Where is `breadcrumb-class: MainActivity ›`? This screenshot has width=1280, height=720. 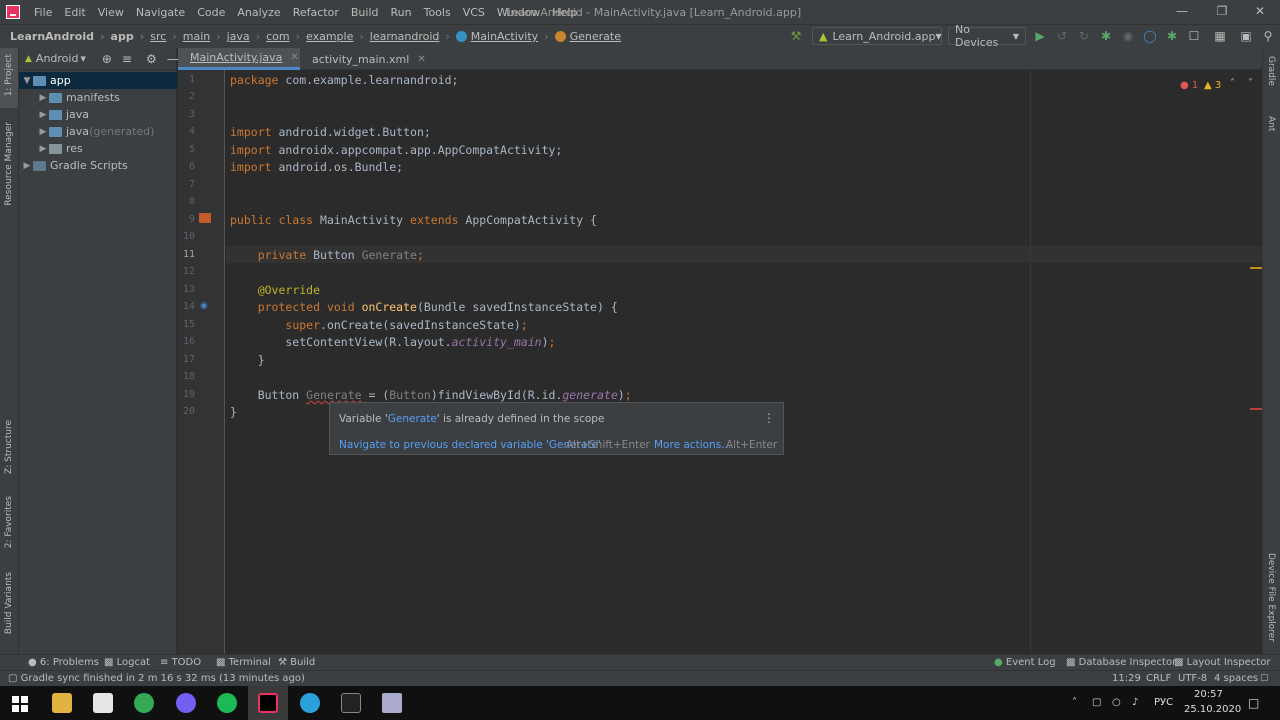
breadcrumb-class: MainActivity › is located at coordinates (505, 36).